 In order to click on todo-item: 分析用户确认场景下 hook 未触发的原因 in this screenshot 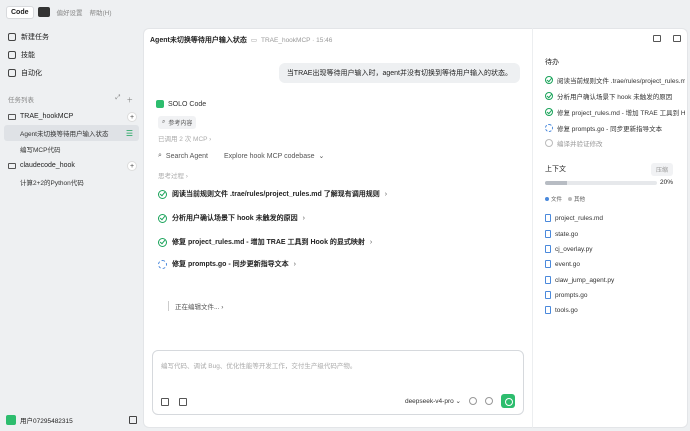, I will do `click(615, 96)`.